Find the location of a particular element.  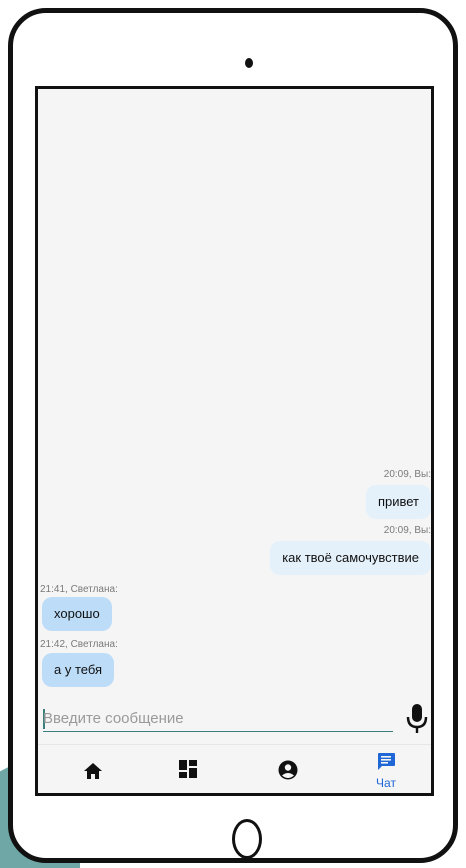

microphone-icon is located at coordinates (417, 719).